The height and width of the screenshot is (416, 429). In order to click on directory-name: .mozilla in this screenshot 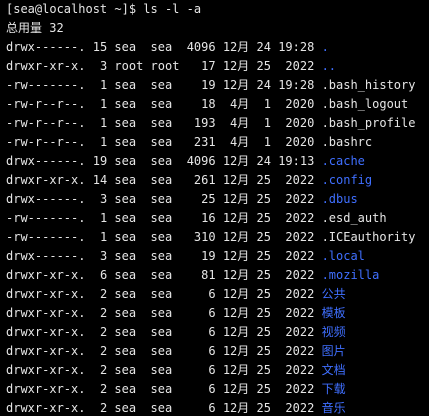, I will do `click(351, 275)`.